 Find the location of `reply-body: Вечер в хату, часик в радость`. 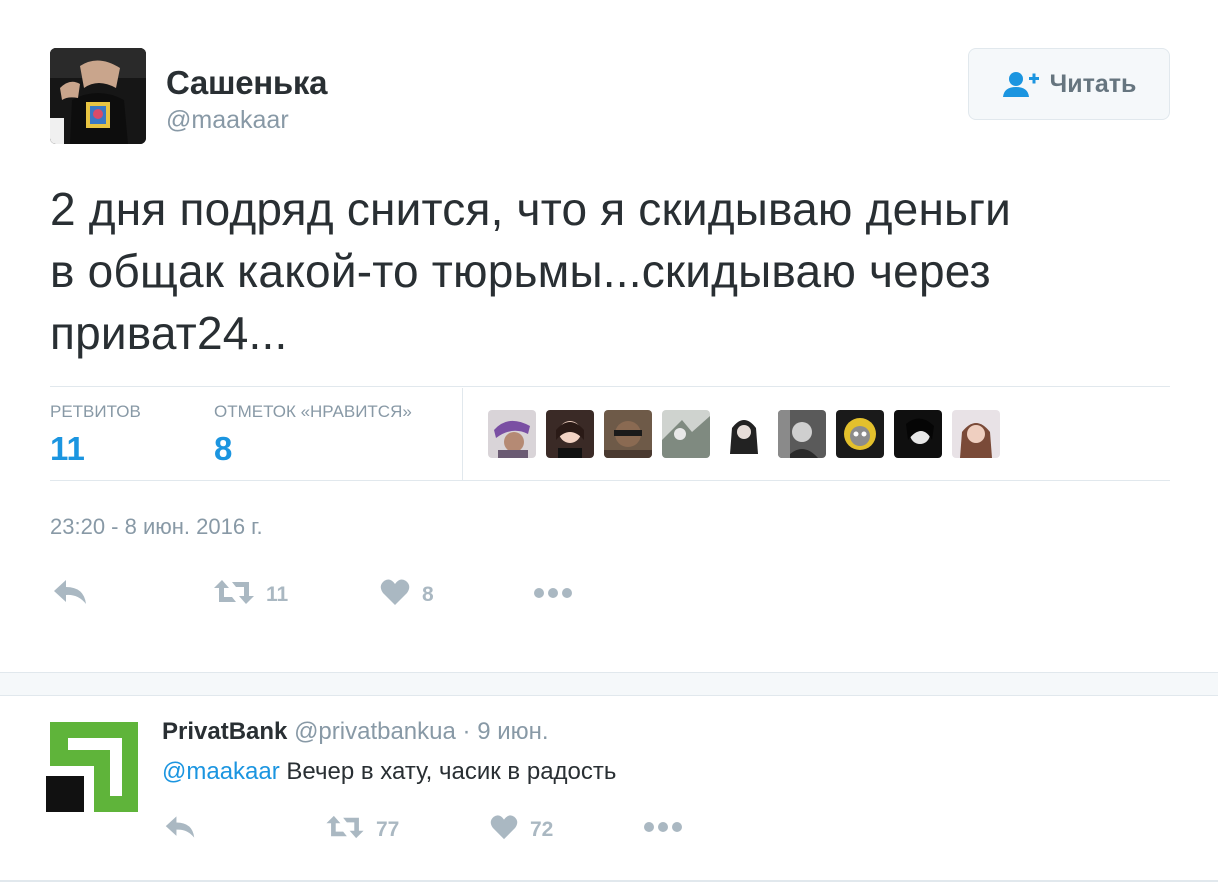

reply-body: Вечер в хату, часик в радость is located at coordinates (448, 771).